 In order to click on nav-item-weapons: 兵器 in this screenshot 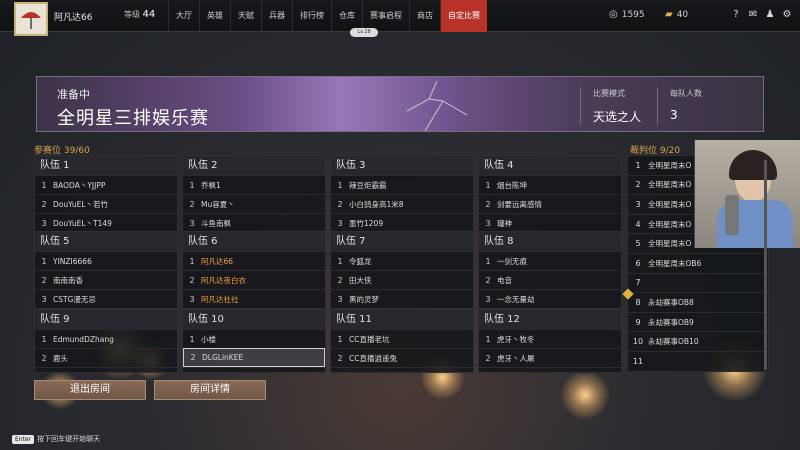, I will do `click(276, 16)`.